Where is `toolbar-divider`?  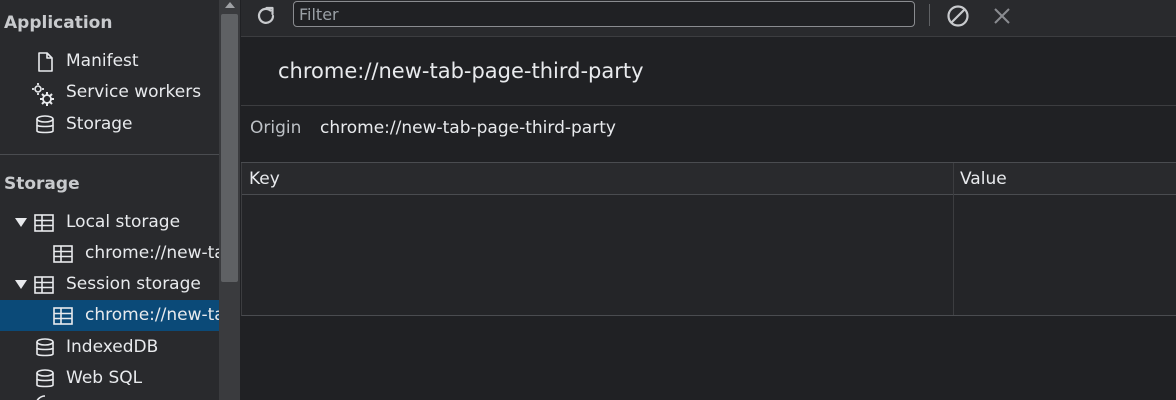 toolbar-divider is located at coordinates (929, 15).